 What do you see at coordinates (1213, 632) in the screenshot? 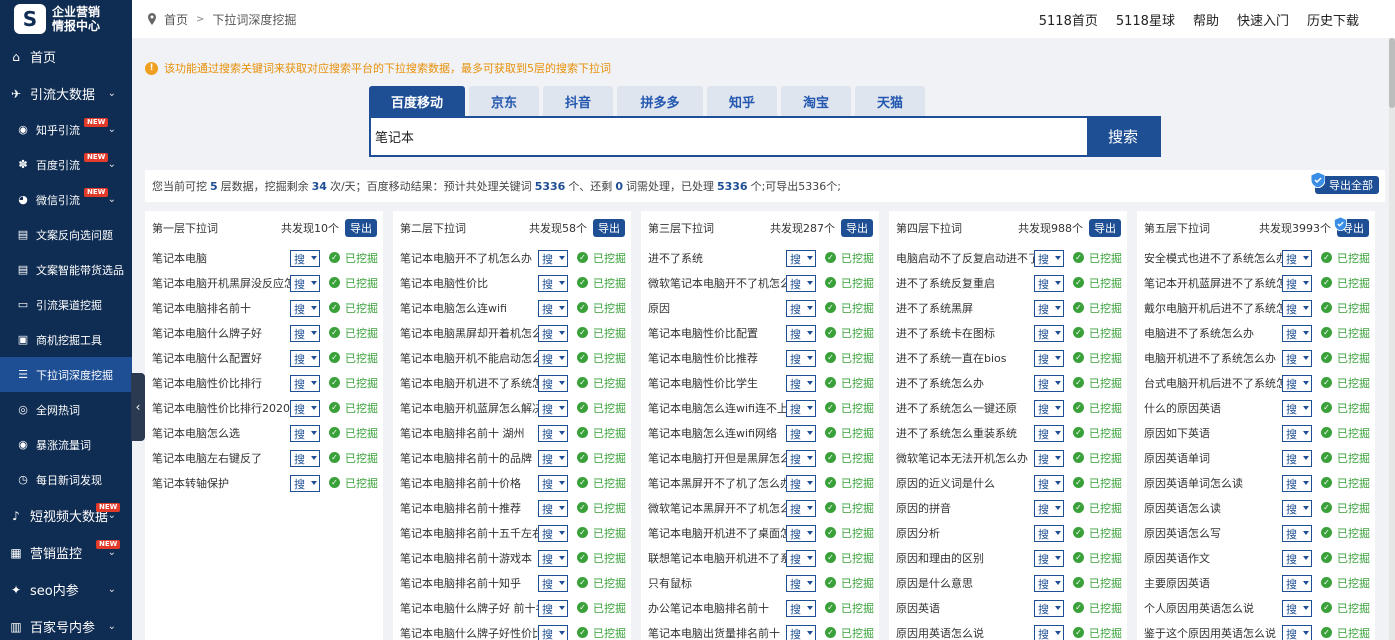
I see `keyword-text: 鉴于这个原因用英语怎么说` at bounding box center [1213, 632].